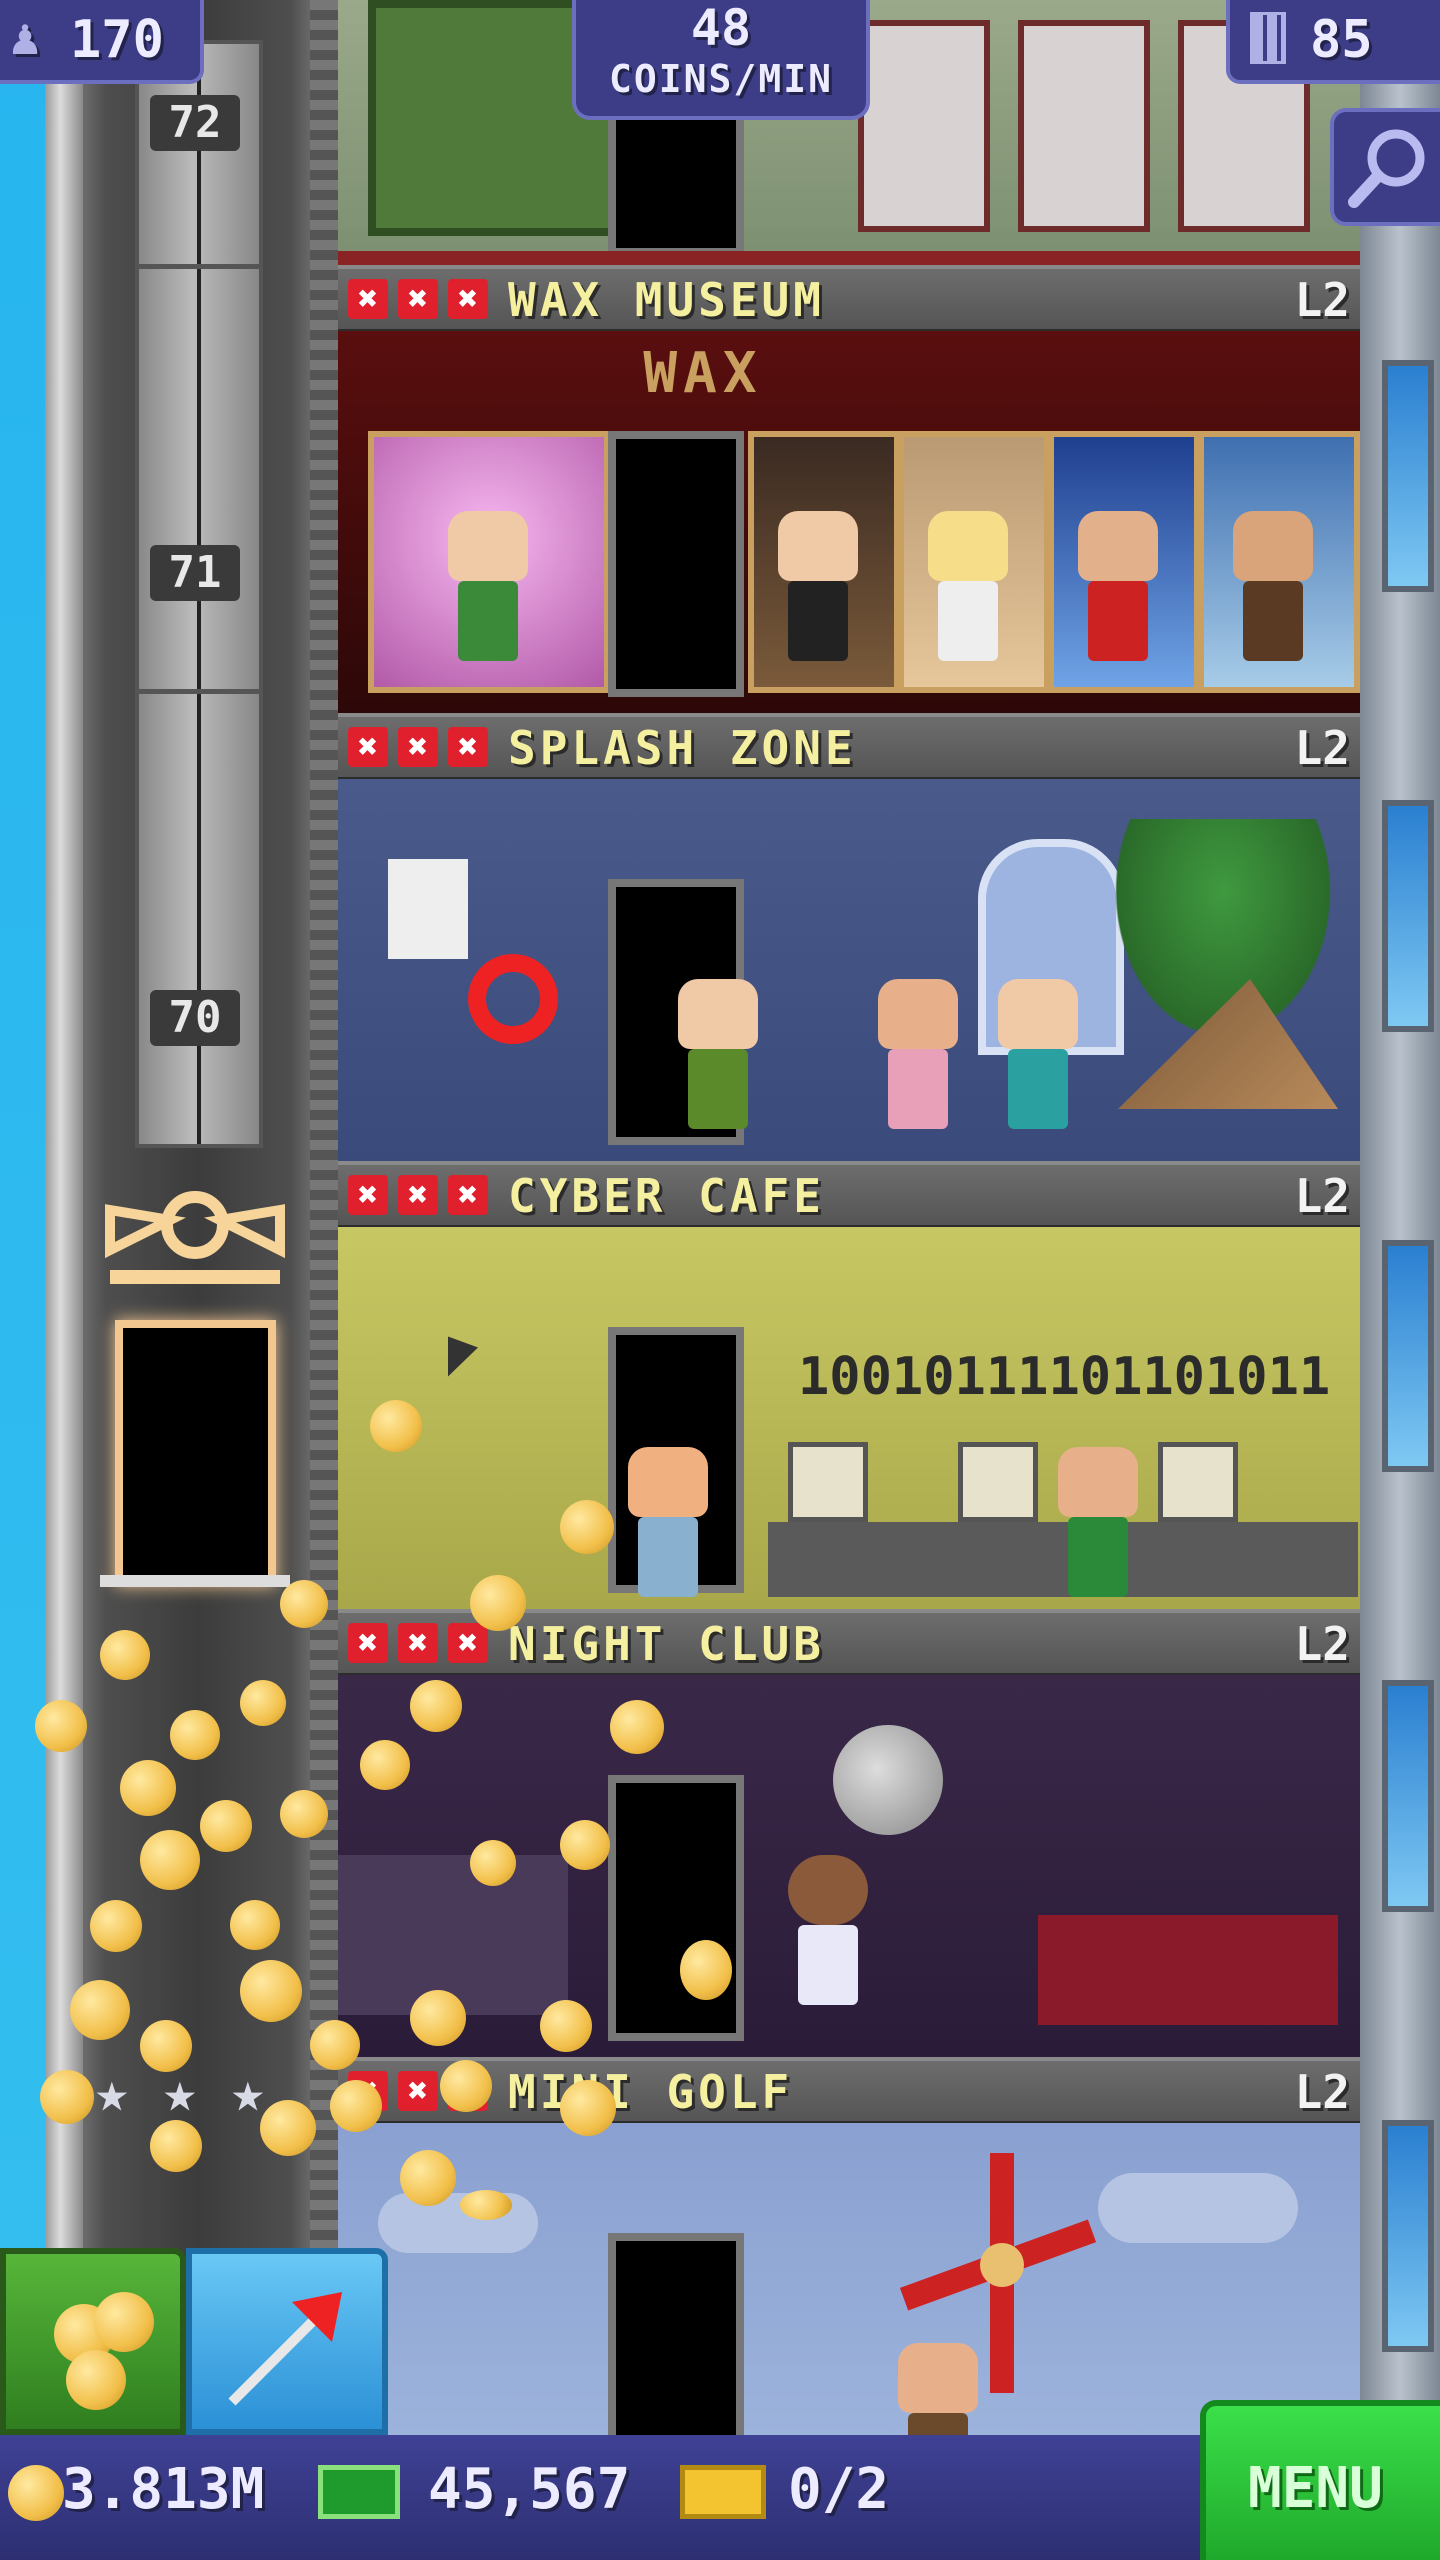  What do you see at coordinates (1315, 2488) in the screenshot?
I see `menu-label: MENU` at bounding box center [1315, 2488].